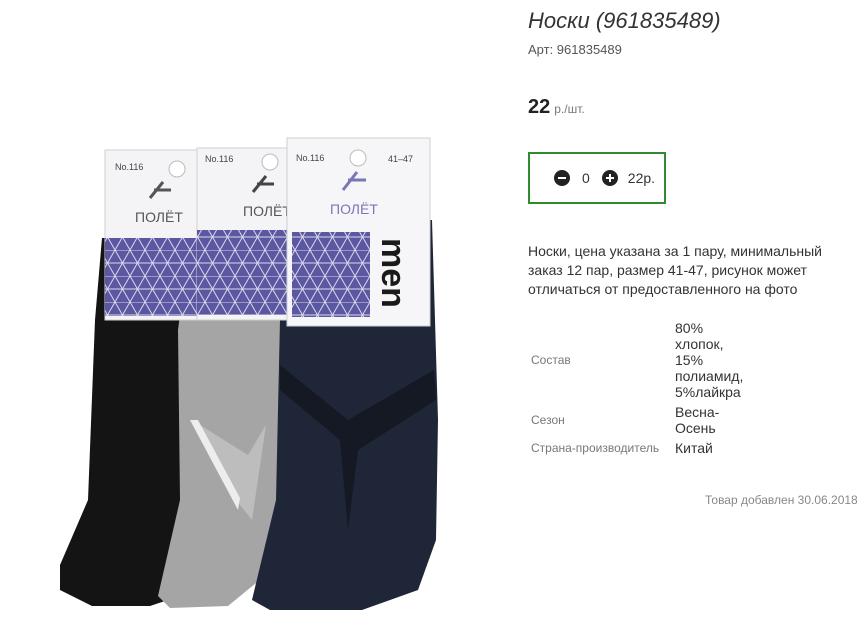 This screenshot has width=857, height=619. I want to click on tag-brand-2: ПОЛЁТ, so click(267, 211).